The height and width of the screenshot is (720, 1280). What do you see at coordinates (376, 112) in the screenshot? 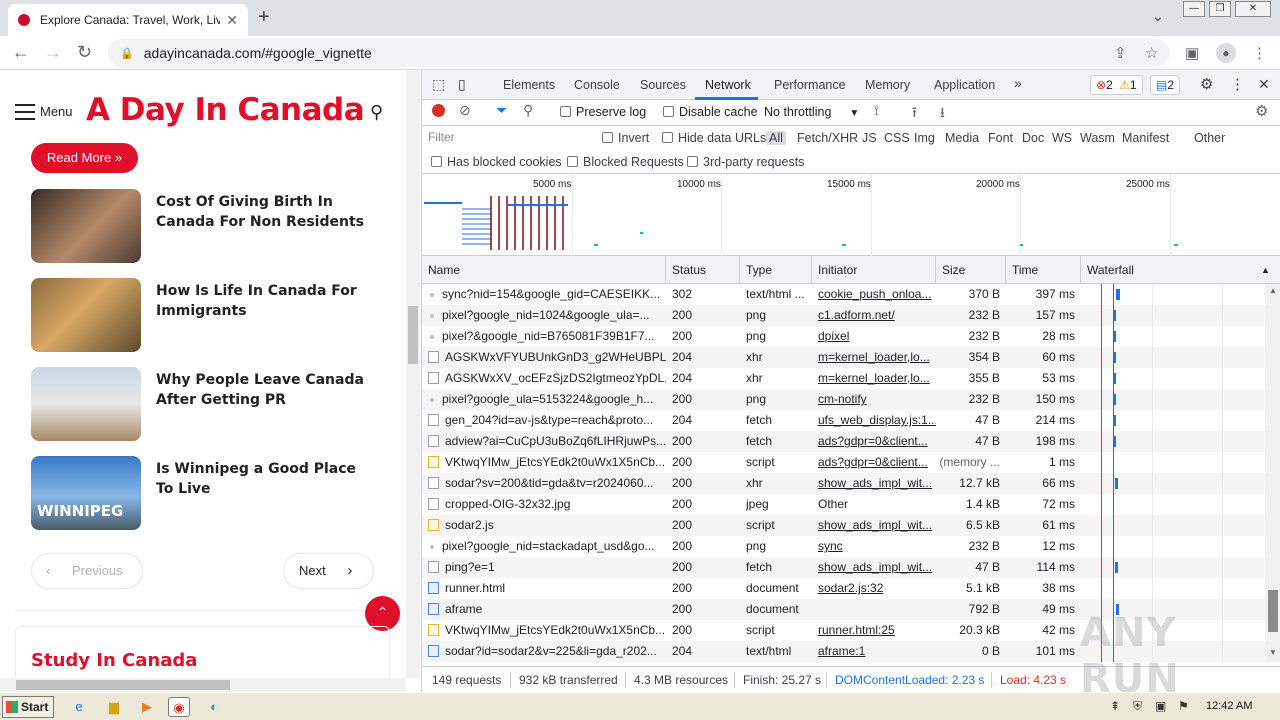
I see `search-icon: ⚲` at bounding box center [376, 112].